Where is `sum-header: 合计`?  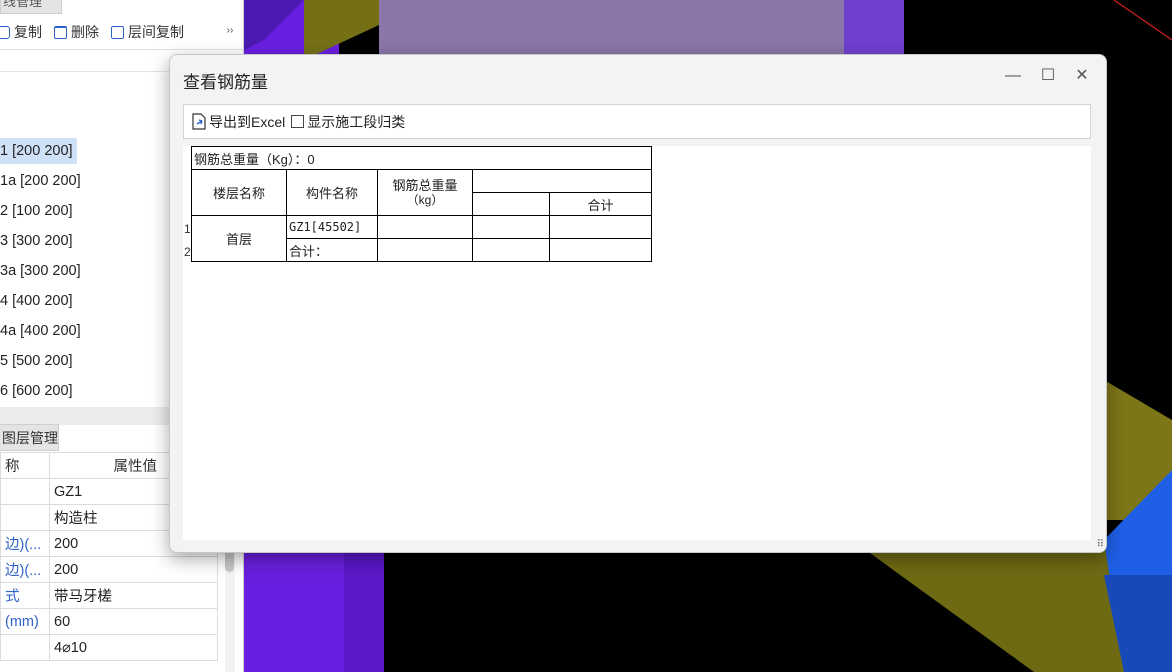
sum-header: 合计 is located at coordinates (600, 204).